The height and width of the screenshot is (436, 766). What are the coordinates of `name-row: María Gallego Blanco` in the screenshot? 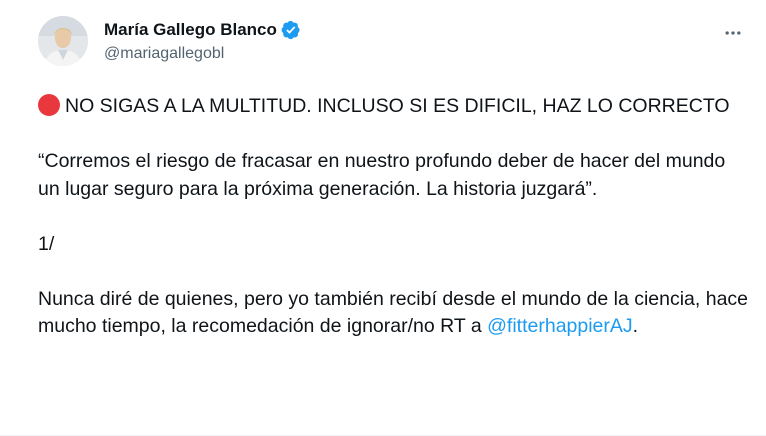 It's located at (202, 30).